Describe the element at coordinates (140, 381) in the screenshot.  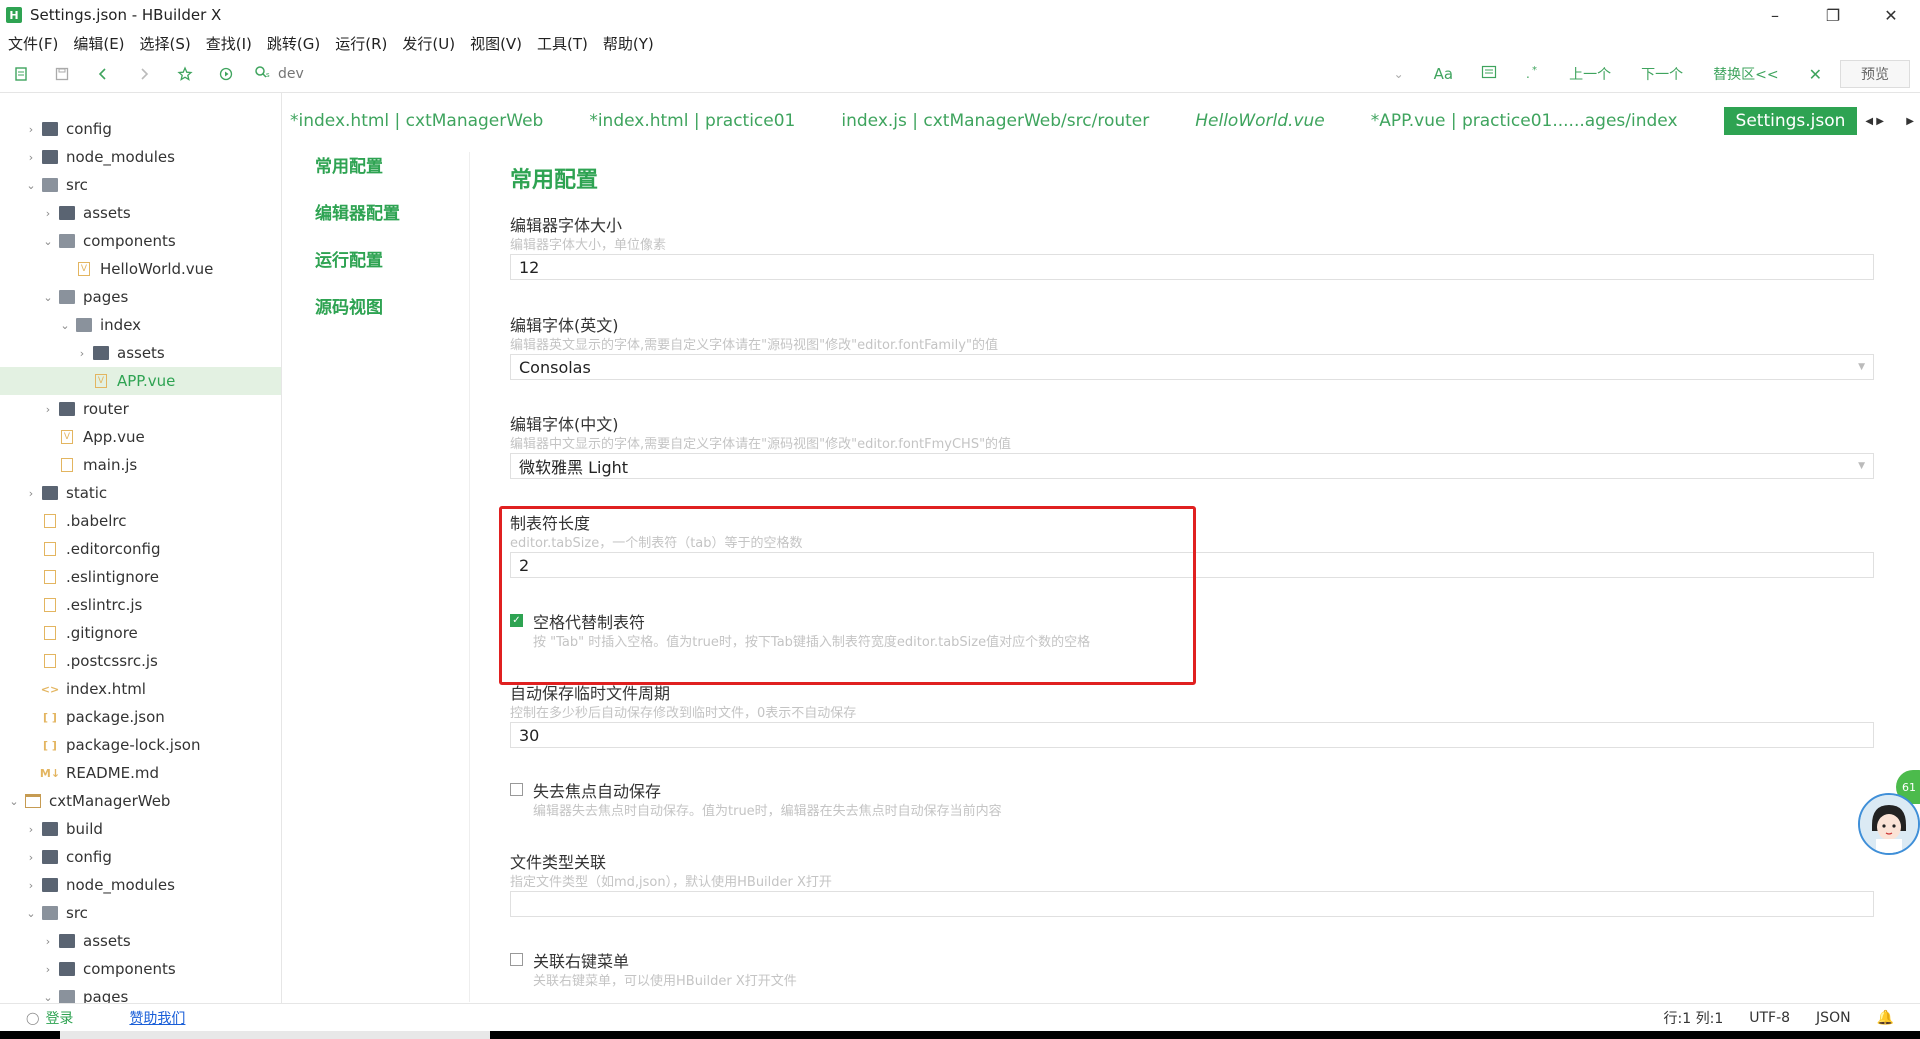
I see `tree-item: V APP.vue` at that location.